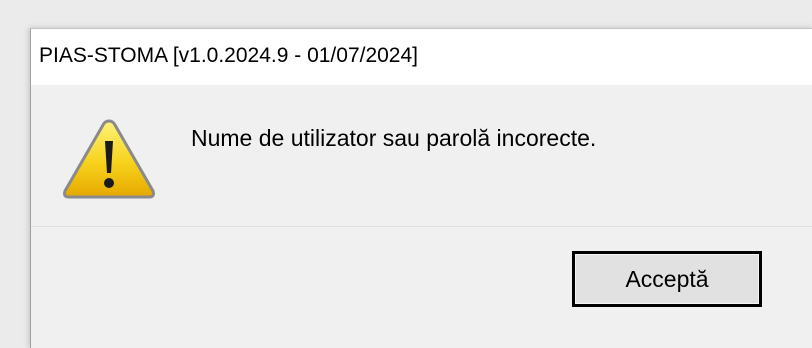 The width and height of the screenshot is (812, 348). Describe the element at coordinates (109, 159) in the screenshot. I see `warning-icon` at that location.